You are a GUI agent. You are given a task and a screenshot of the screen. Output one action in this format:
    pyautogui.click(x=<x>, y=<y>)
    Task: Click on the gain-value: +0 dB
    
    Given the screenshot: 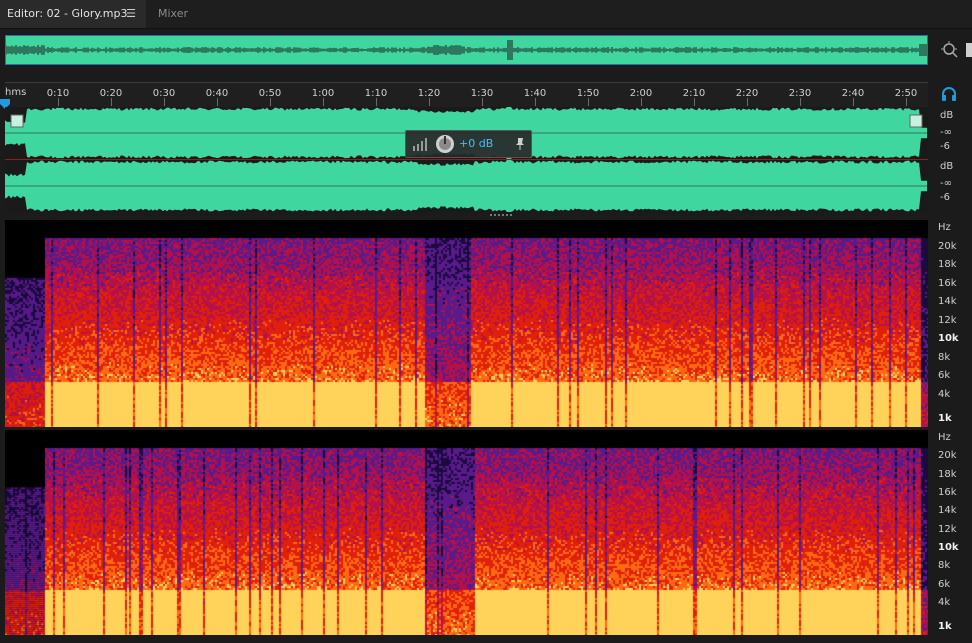 What is the action you would take?
    pyautogui.click(x=476, y=143)
    